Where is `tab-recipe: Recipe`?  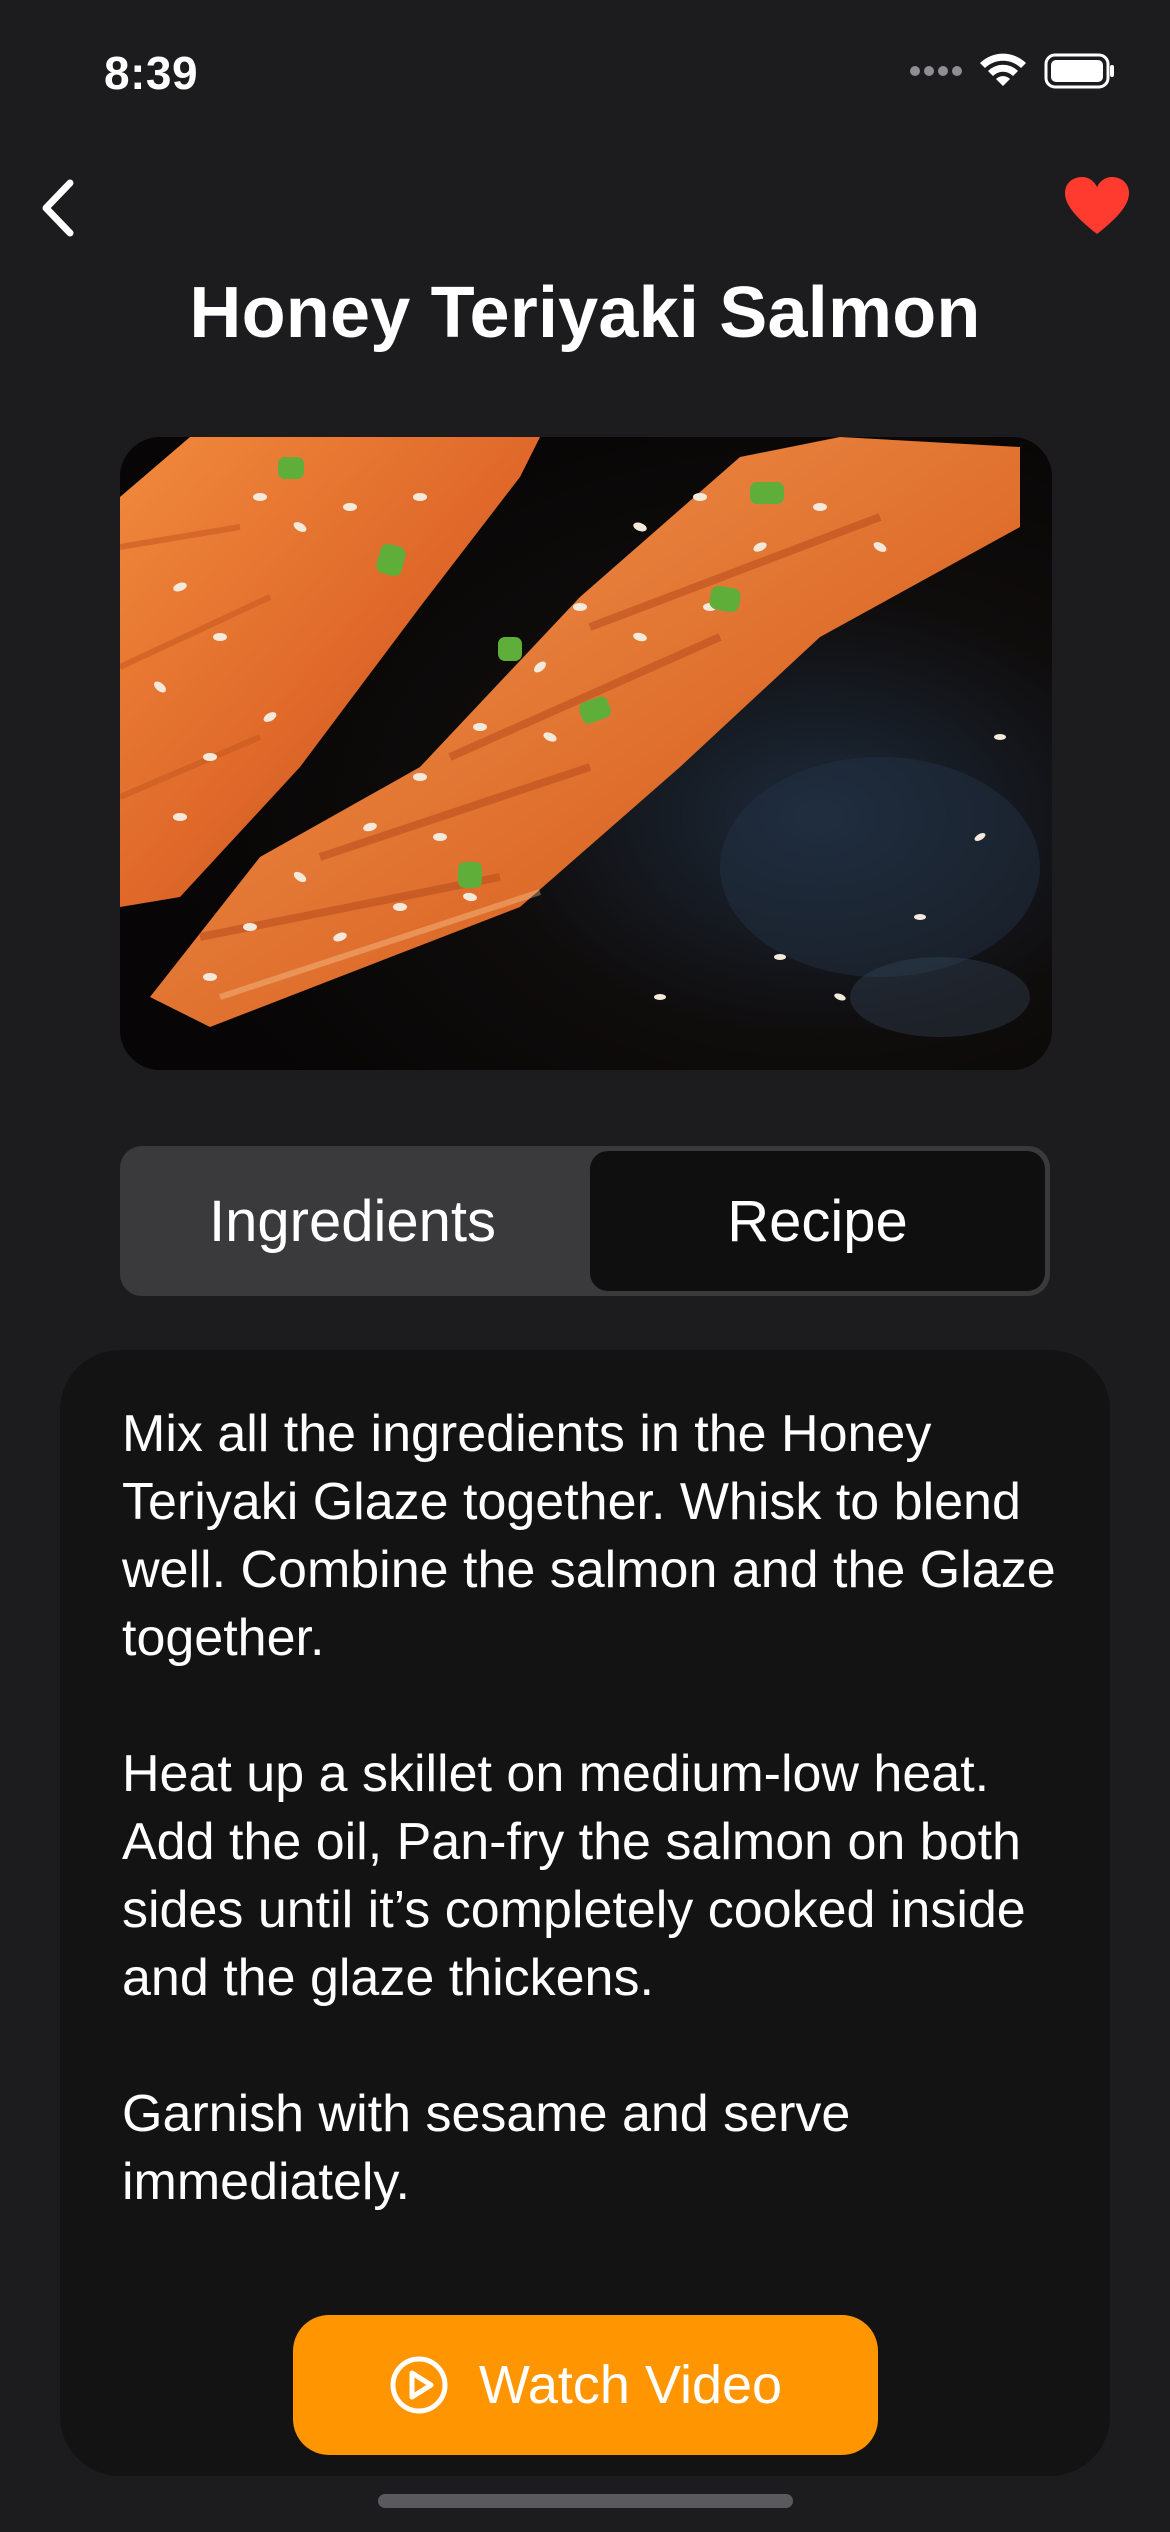 tab-recipe: Recipe is located at coordinates (817, 1221).